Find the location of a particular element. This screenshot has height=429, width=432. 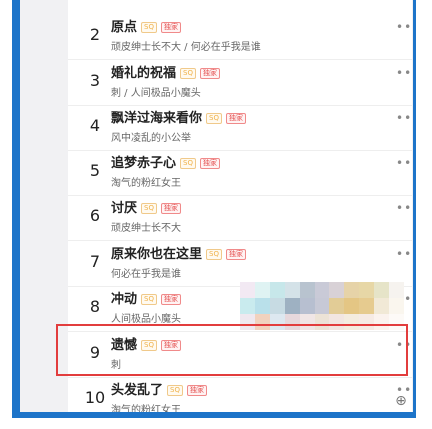

song-row: 6 讨厌SQ独家 顽皮绅士长不大 ••• is located at coordinates (240, 218).